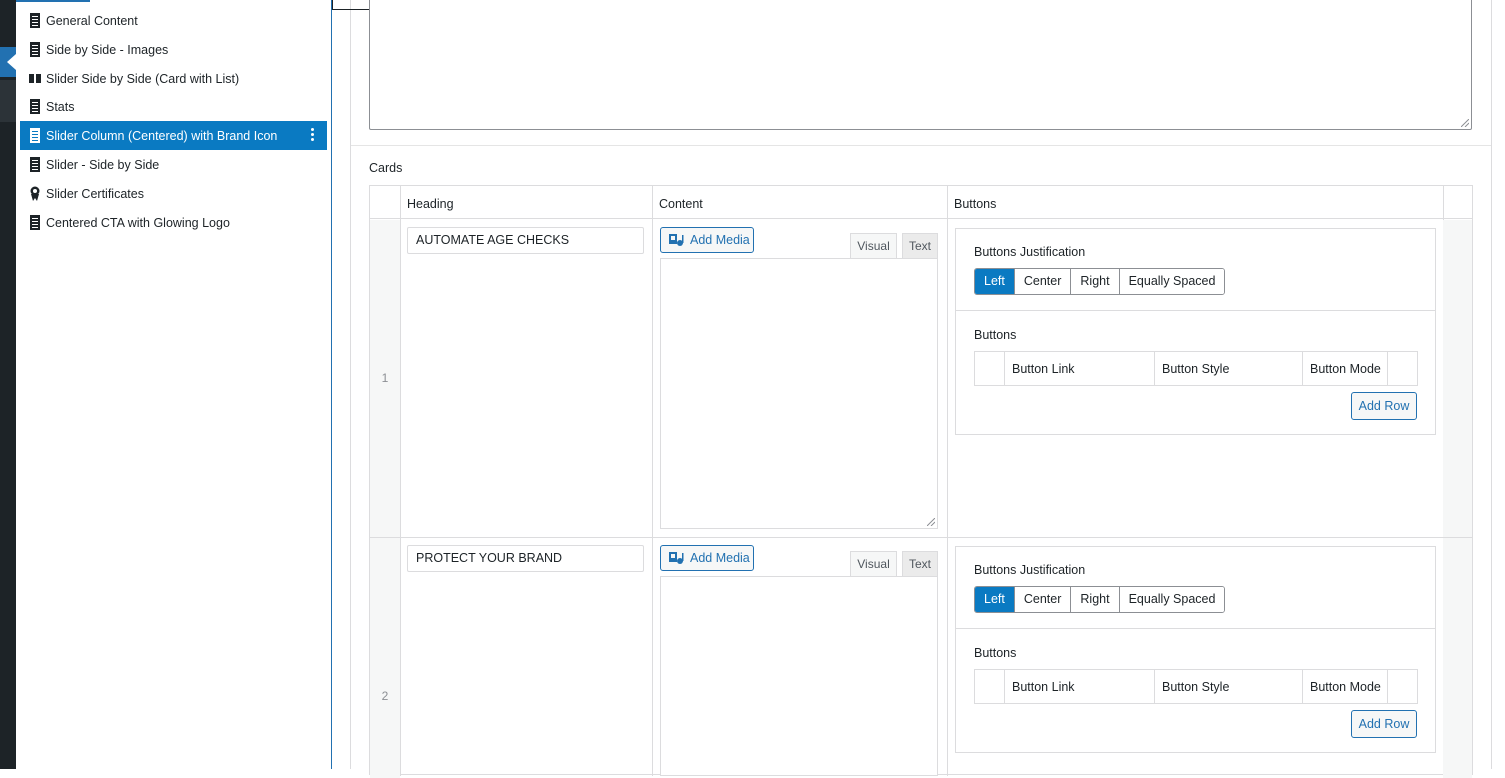 Image resolution: width=1505 pixels, height=778 pixels. Describe the element at coordinates (143, 78) in the screenshot. I see `layout-item-label: Slider Side by Side (Card with List)` at that location.